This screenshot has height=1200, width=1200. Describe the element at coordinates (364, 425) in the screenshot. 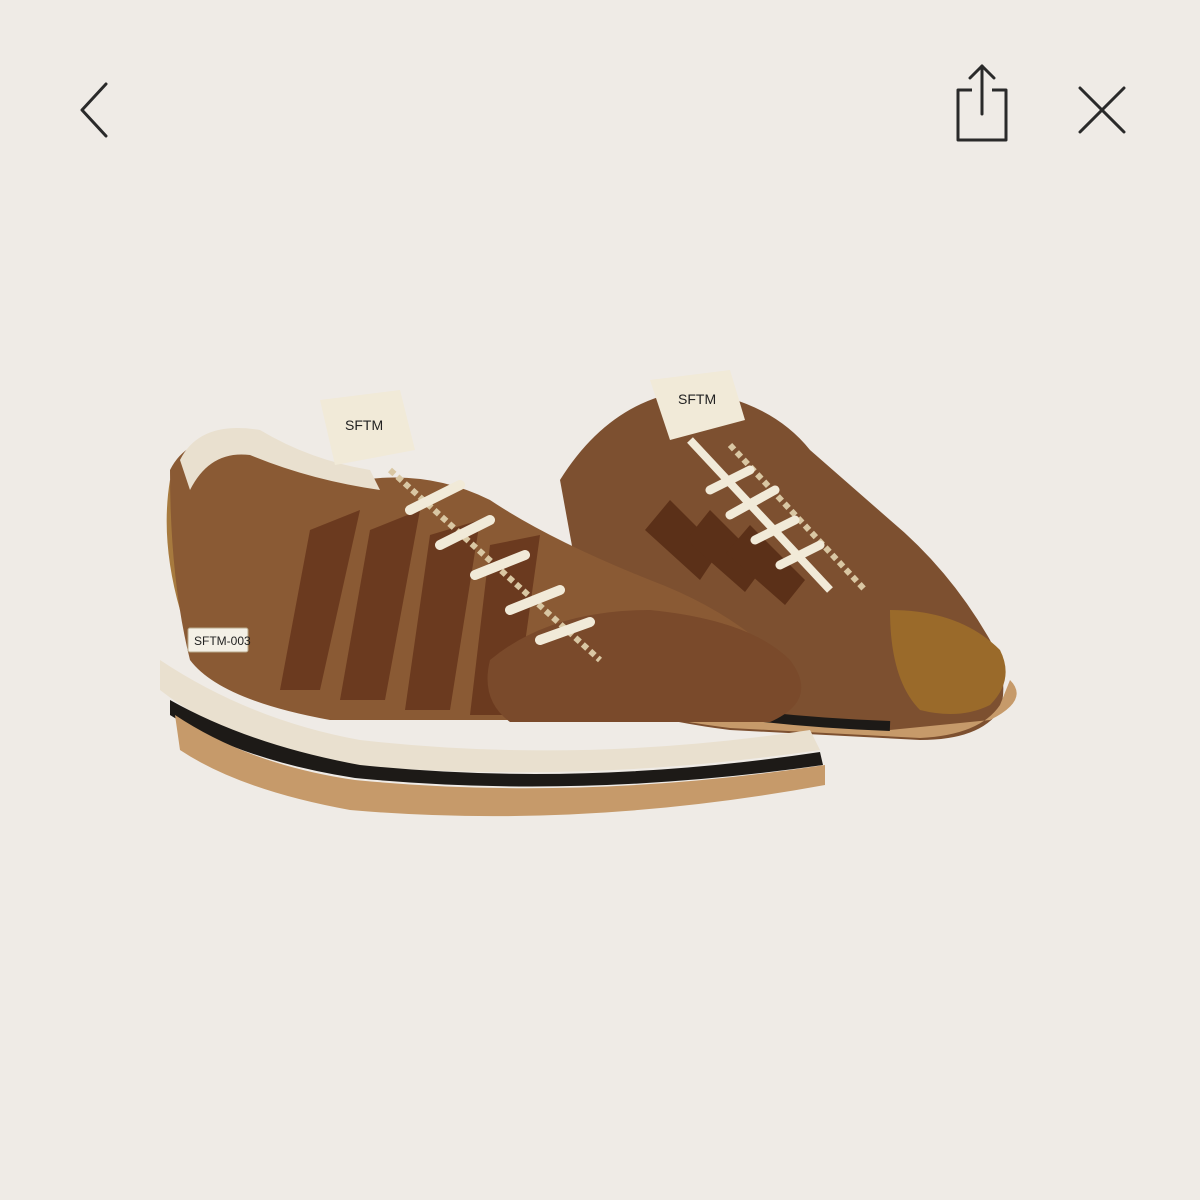

I see `front-tongue-tag: SFTM` at that location.